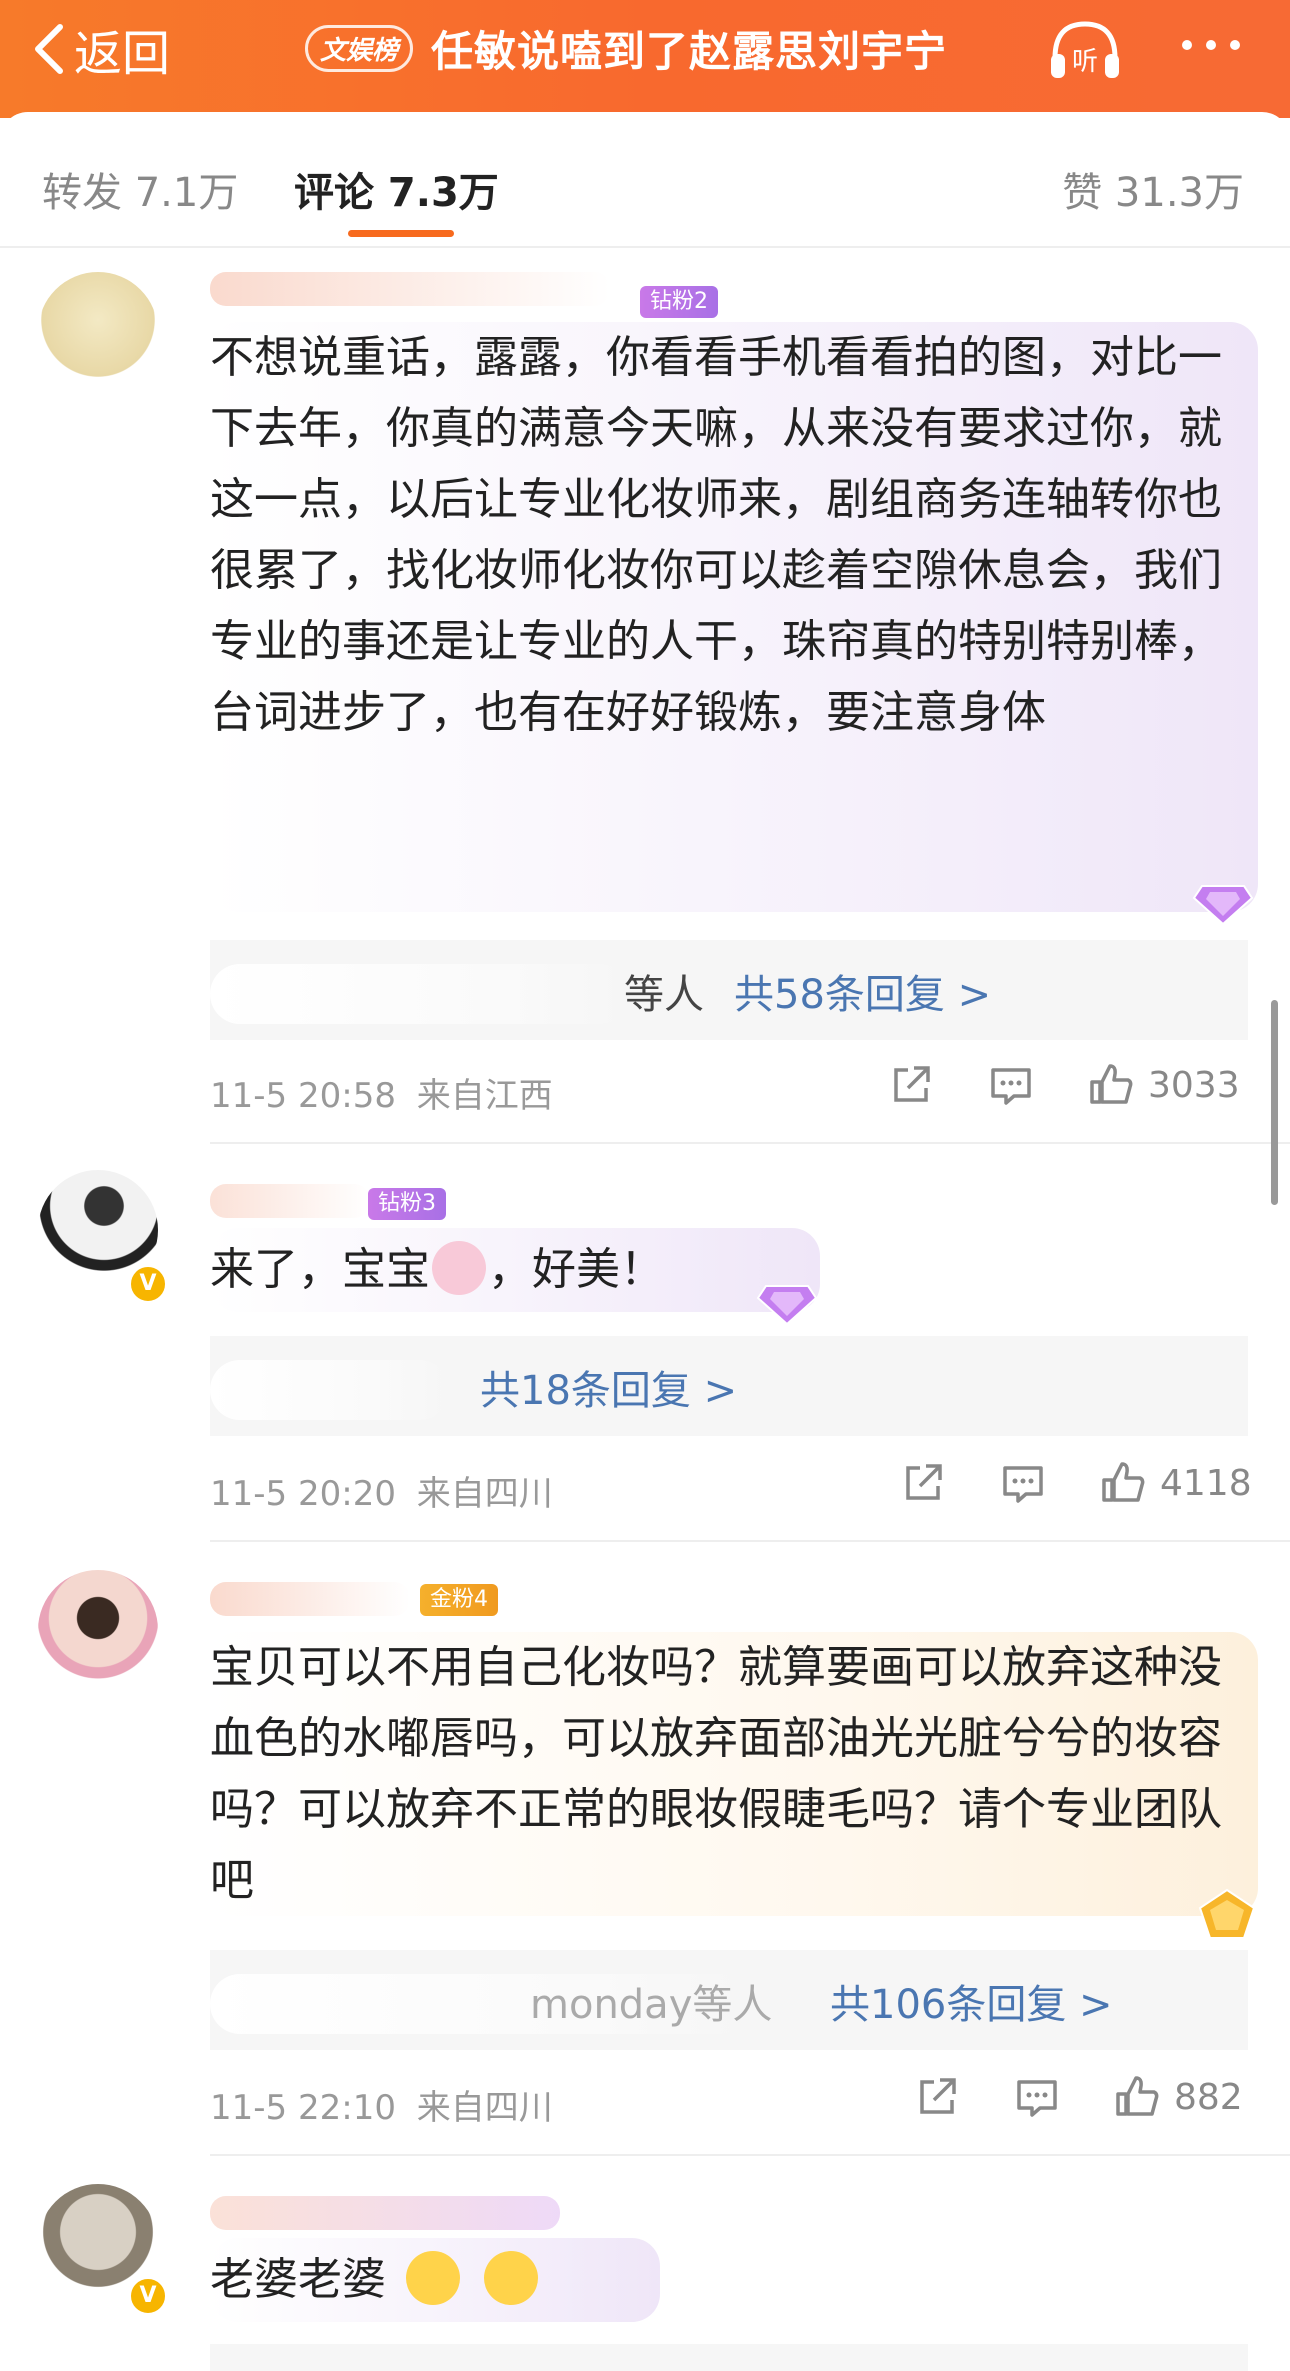 The width and height of the screenshot is (1290, 2371). I want to click on tab-repost: 转发 7.1万, so click(140, 189).